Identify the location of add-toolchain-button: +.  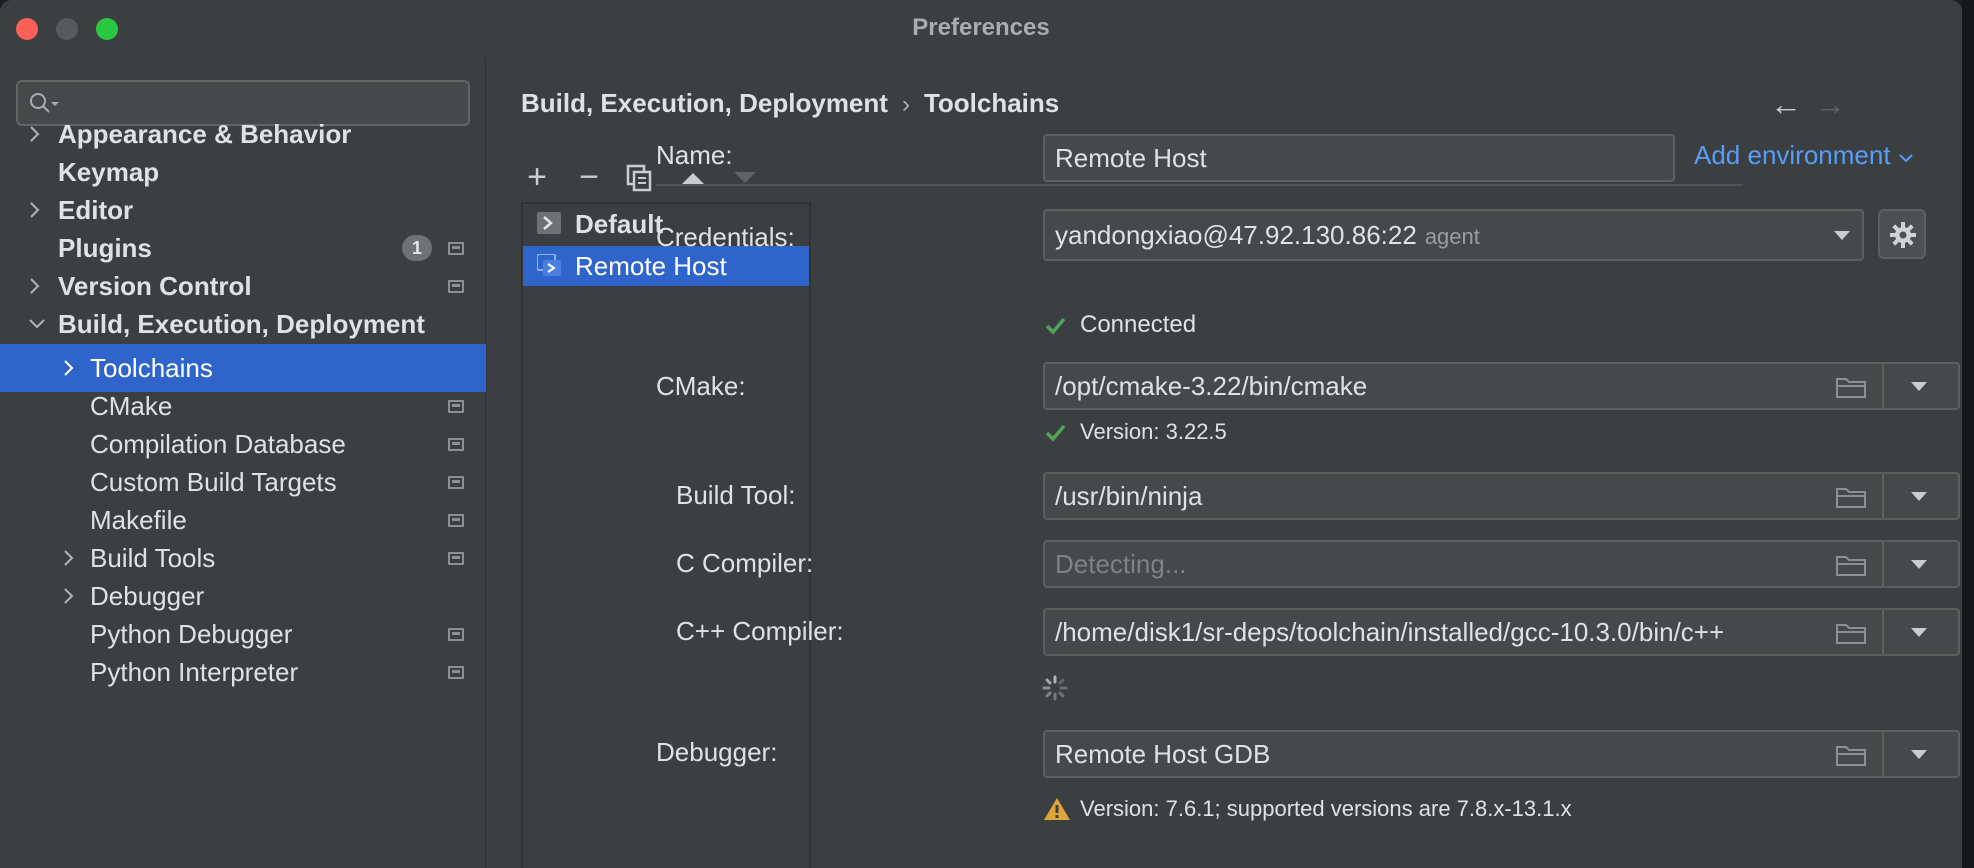
(537, 178).